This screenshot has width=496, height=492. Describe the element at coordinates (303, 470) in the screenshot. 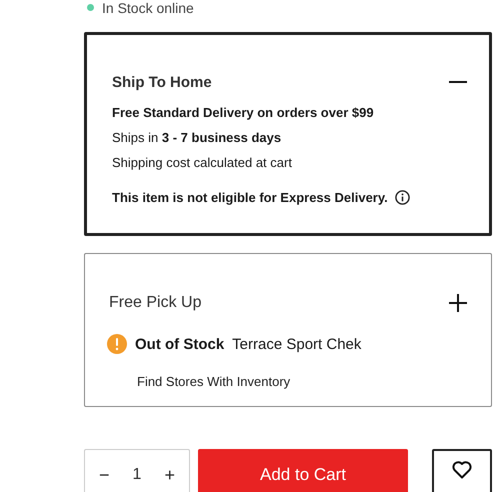

I see `add-to-cart-button: Add to Cart` at that location.